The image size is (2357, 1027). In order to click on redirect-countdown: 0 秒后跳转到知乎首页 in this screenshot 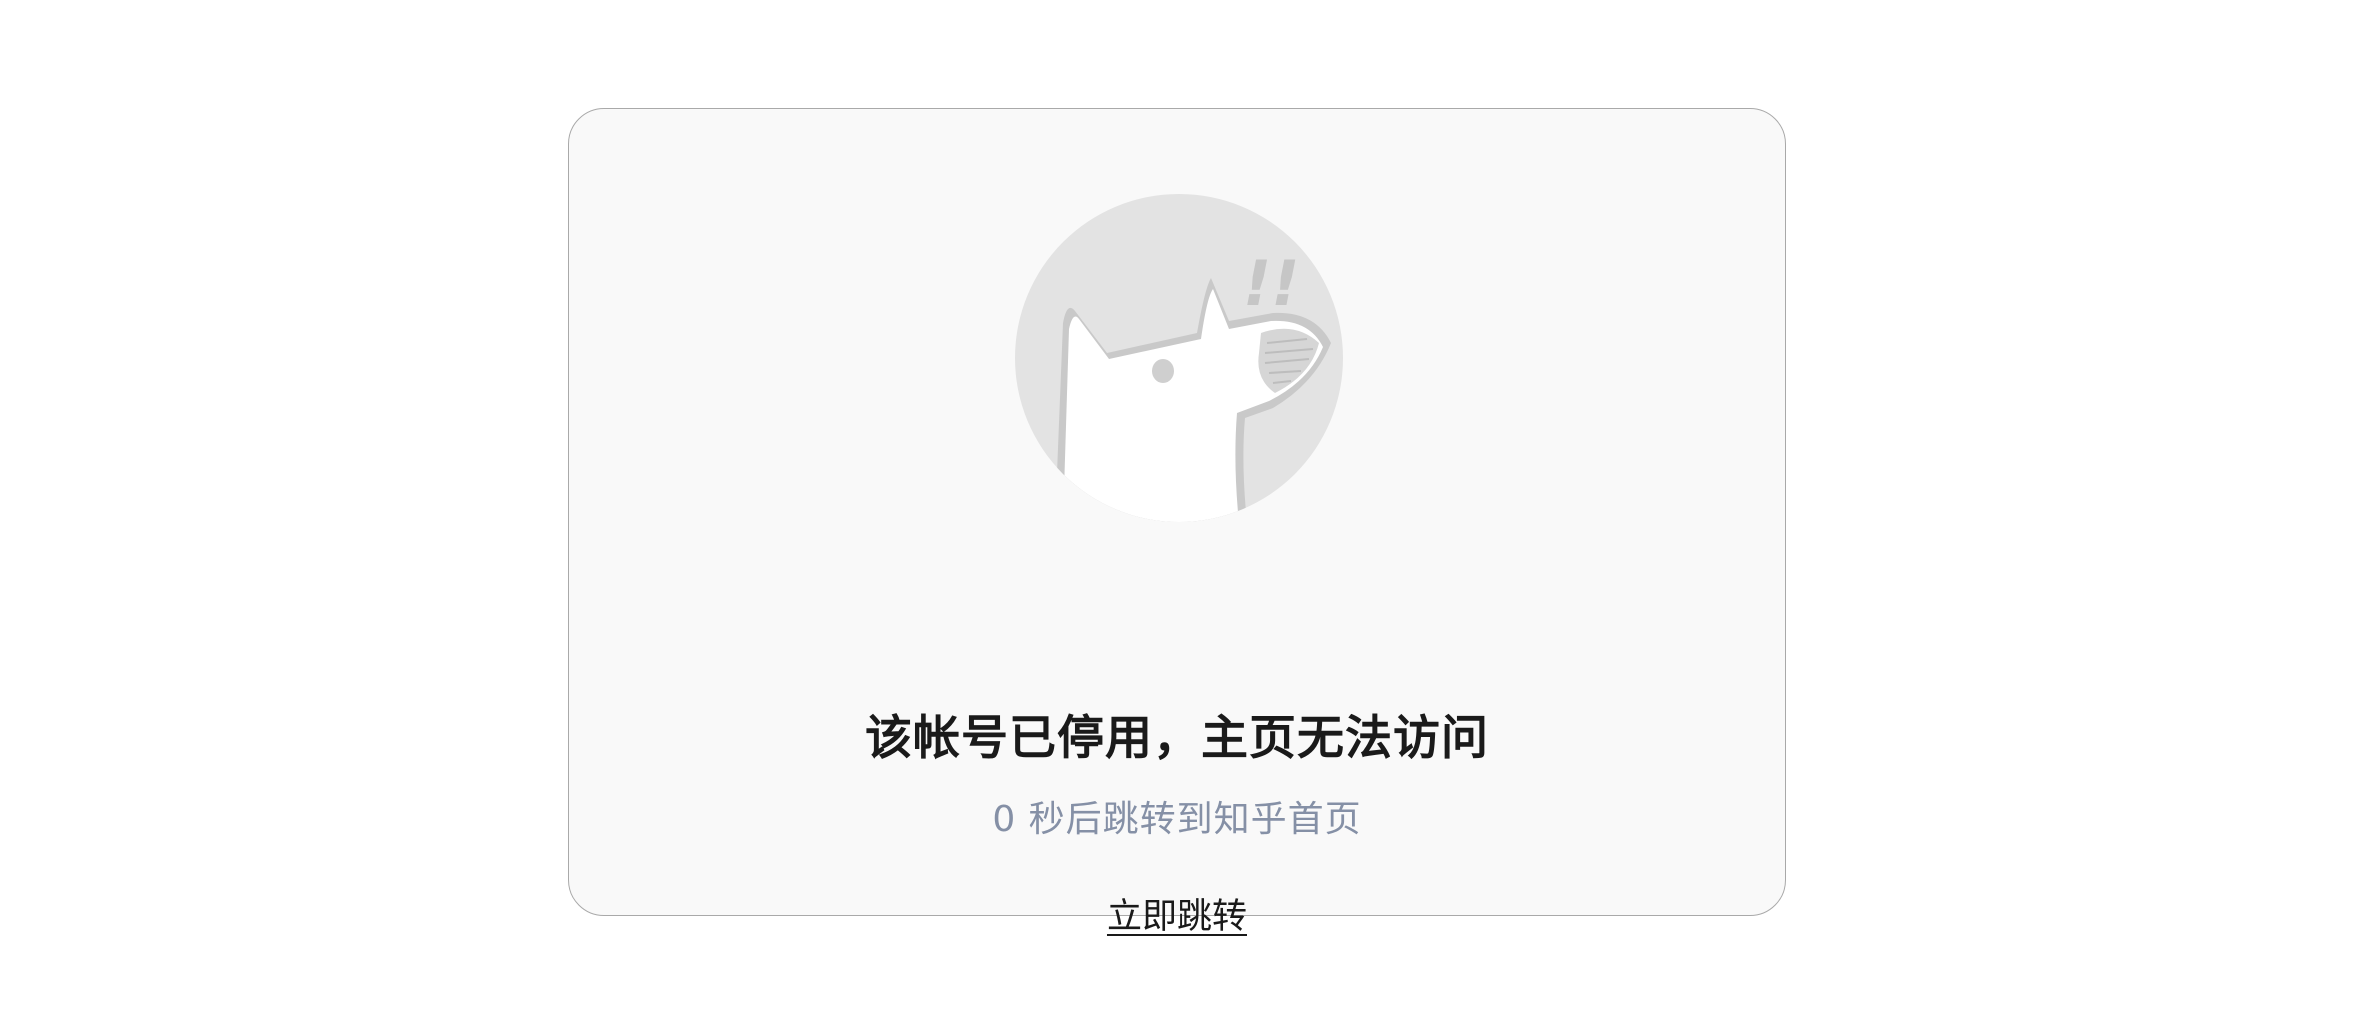, I will do `click(1177, 819)`.